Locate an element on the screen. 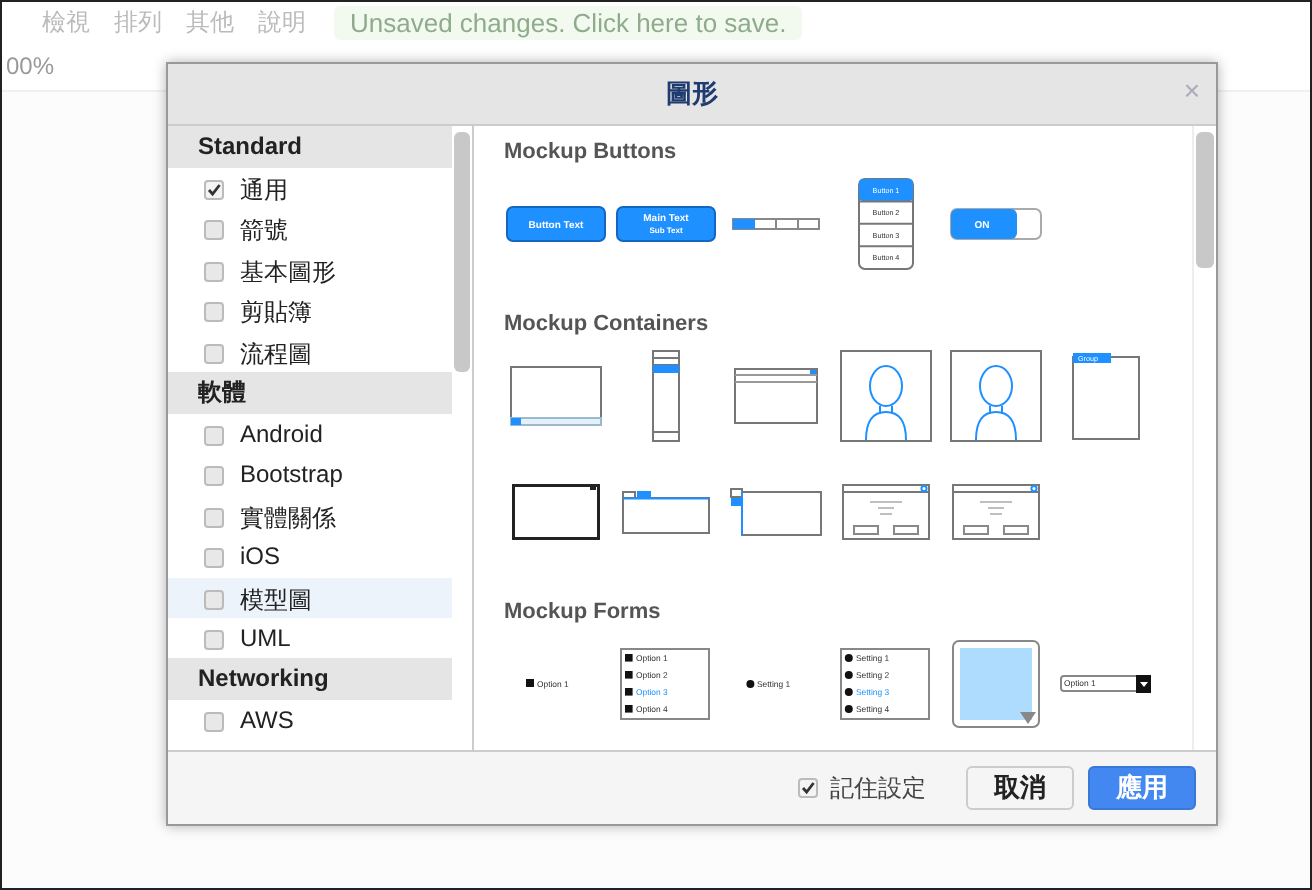 Image resolution: width=1312 pixels, height=890 pixels. library-item: iOS is located at coordinates (310, 557).